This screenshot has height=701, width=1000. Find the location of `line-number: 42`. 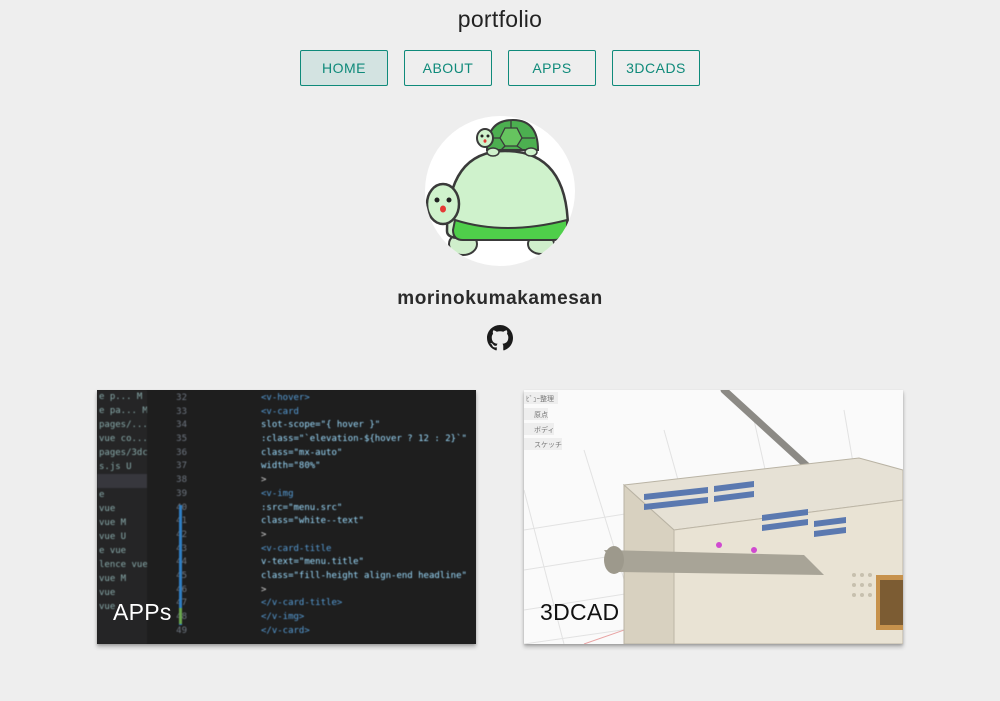

line-number: 42 is located at coordinates (172, 536).